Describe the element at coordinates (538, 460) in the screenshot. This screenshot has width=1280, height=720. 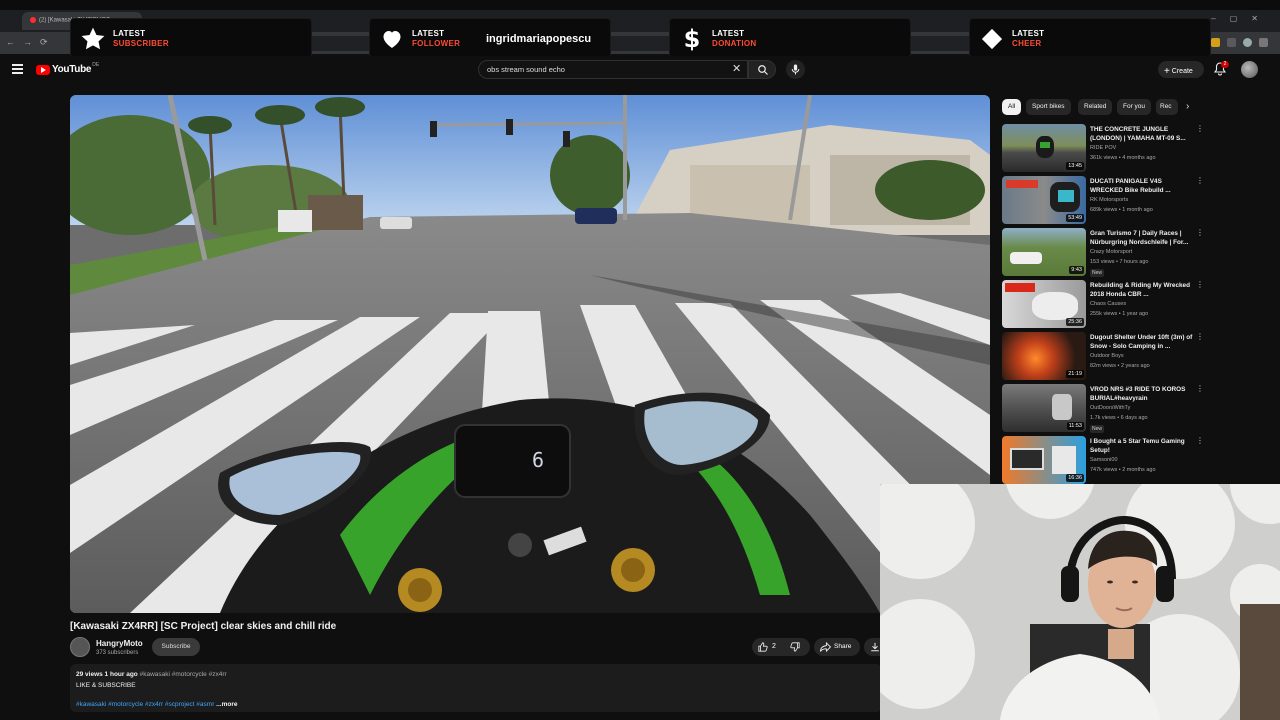
I see `svg-text: 6` at that location.